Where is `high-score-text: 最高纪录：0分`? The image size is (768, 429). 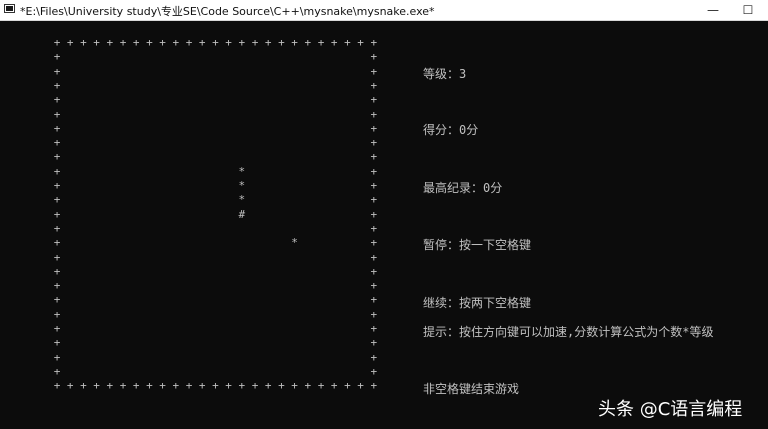
high-score-text: 最高纪录：0分 is located at coordinates (463, 188).